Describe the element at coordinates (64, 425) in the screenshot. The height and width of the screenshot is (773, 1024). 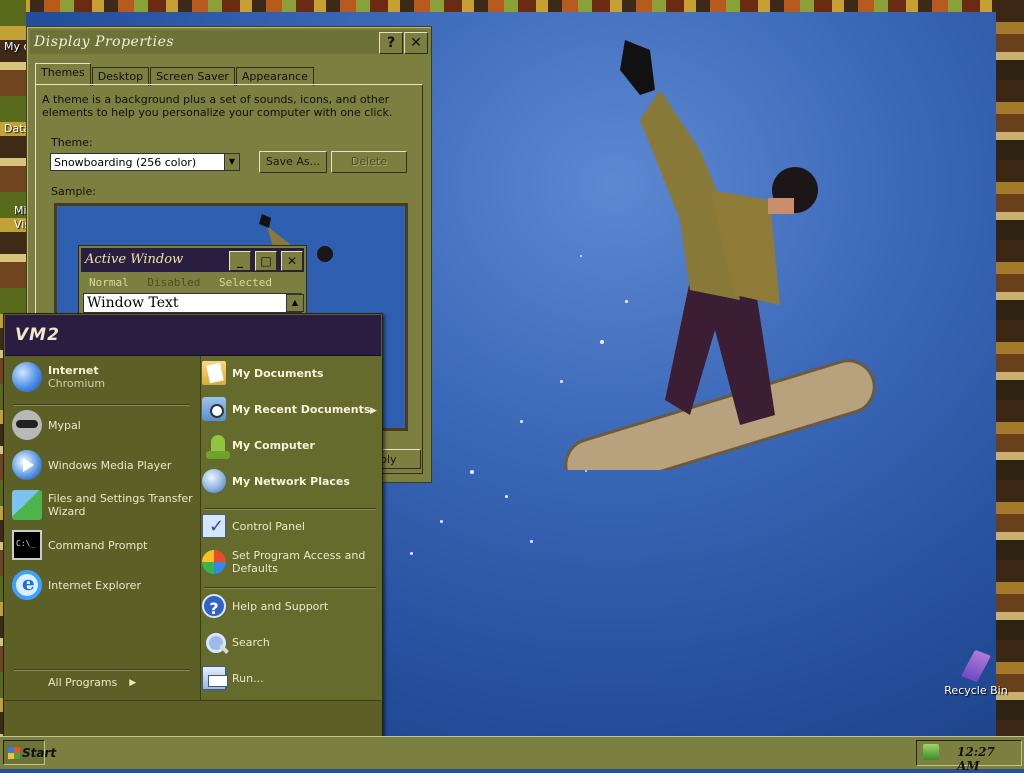
I see `start-item-label: Mypal` at that location.